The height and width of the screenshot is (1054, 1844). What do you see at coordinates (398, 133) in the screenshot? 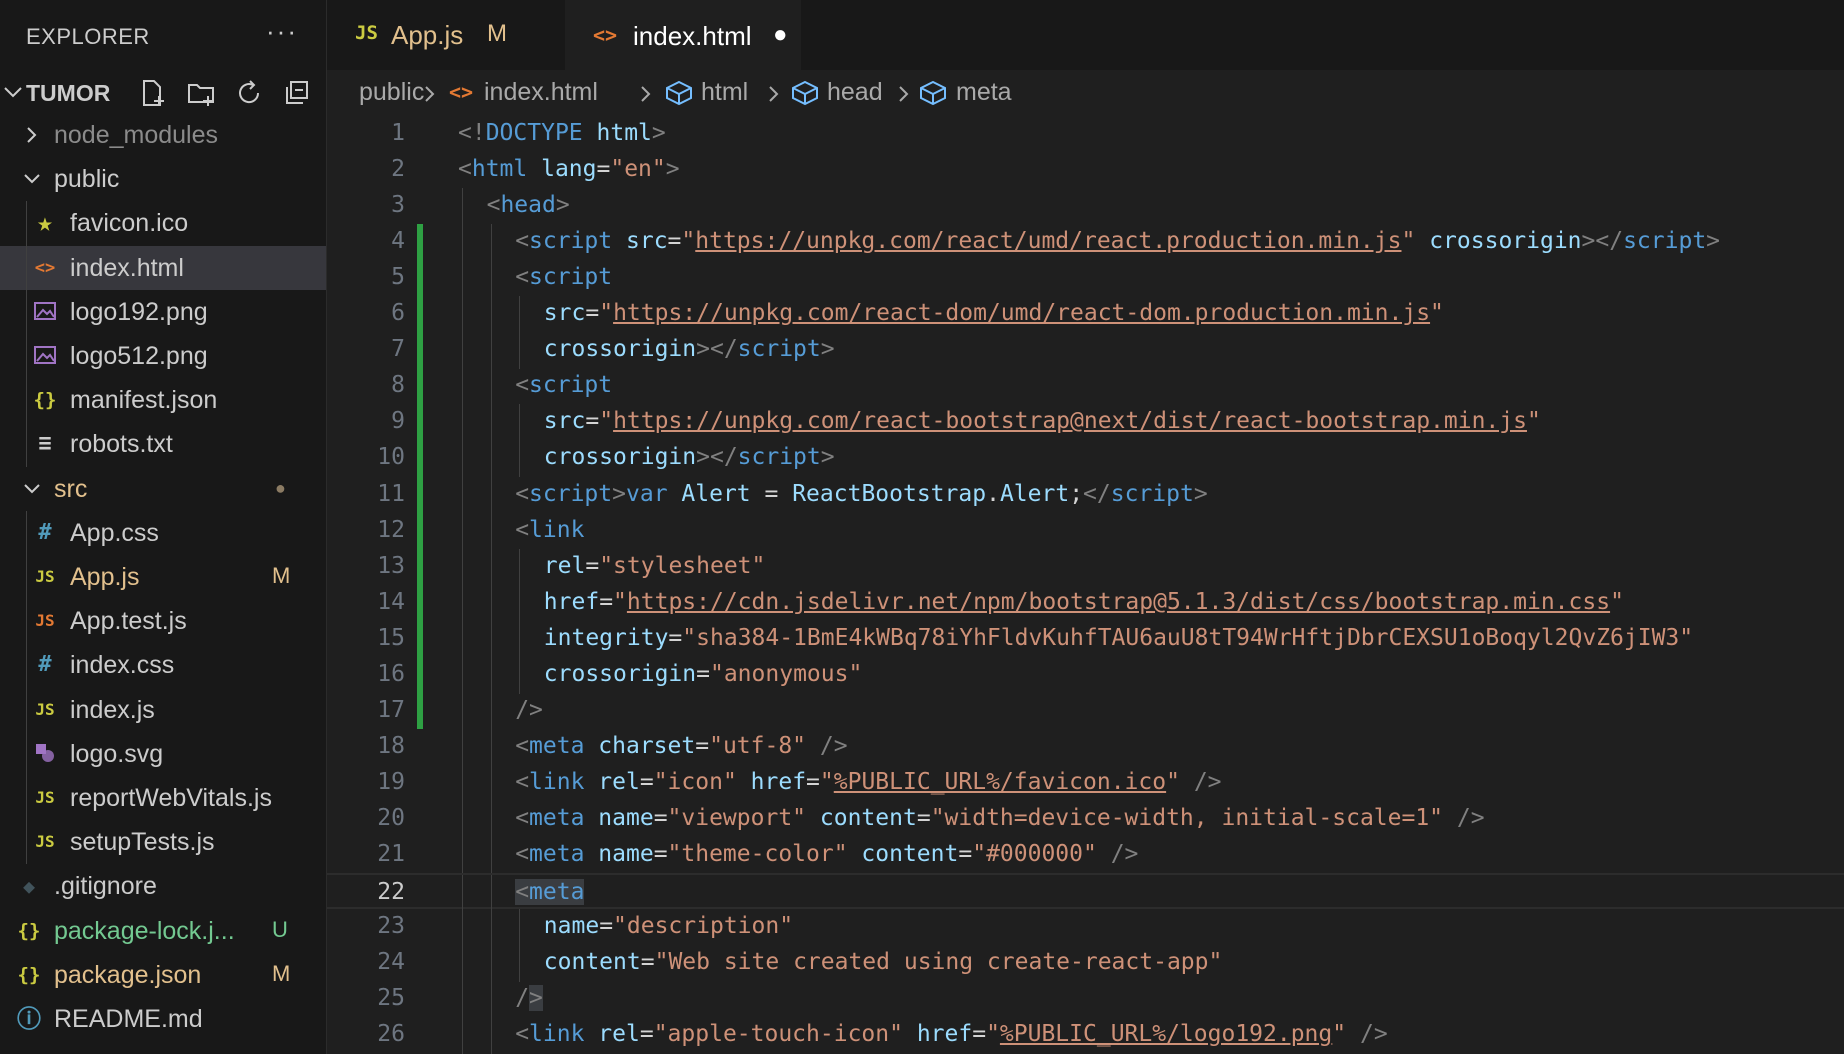
I see `line-number: 1` at bounding box center [398, 133].